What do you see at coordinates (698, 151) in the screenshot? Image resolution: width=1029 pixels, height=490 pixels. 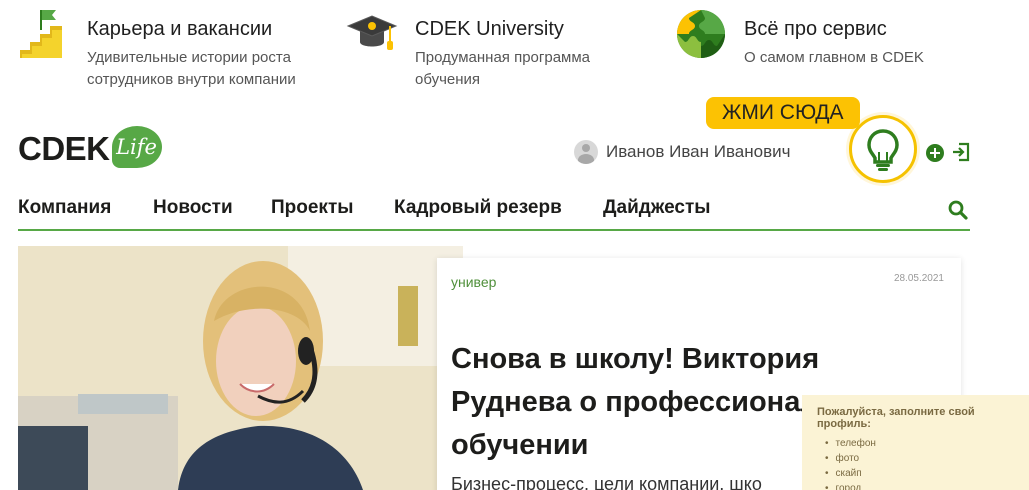 I see `user-name: Иванов Иван Иванович` at bounding box center [698, 151].